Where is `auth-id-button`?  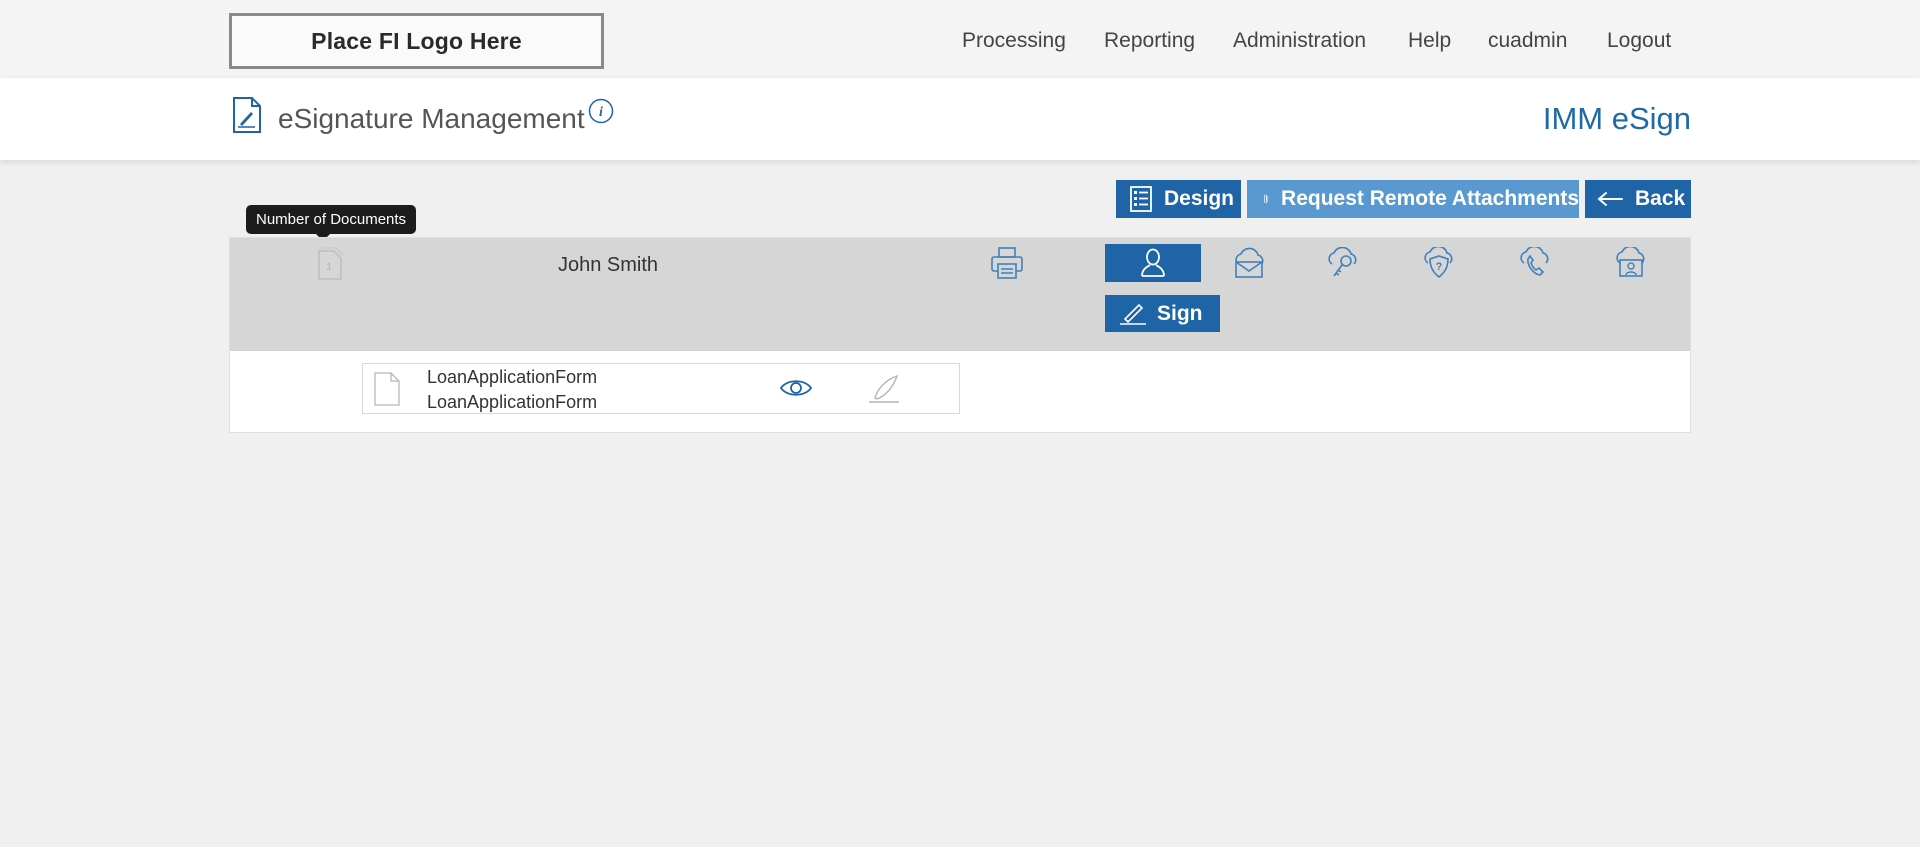
auth-id-button is located at coordinates (1631, 263).